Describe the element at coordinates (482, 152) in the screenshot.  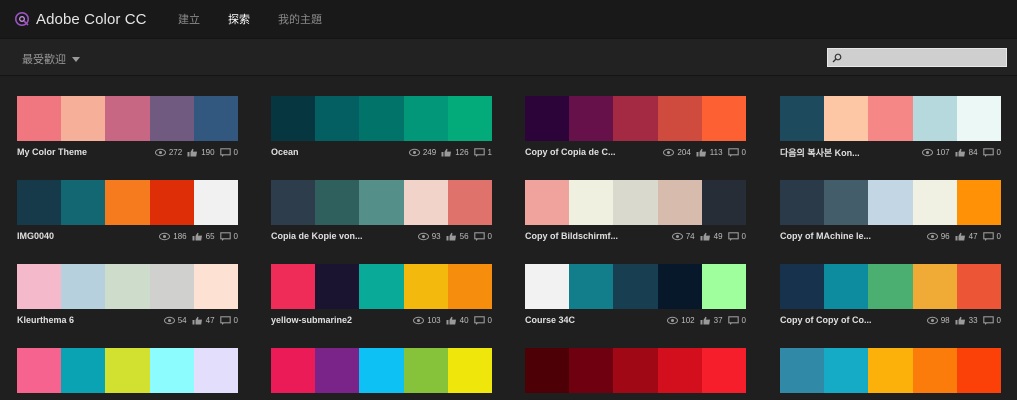
I see `comments-stat: 1` at that location.